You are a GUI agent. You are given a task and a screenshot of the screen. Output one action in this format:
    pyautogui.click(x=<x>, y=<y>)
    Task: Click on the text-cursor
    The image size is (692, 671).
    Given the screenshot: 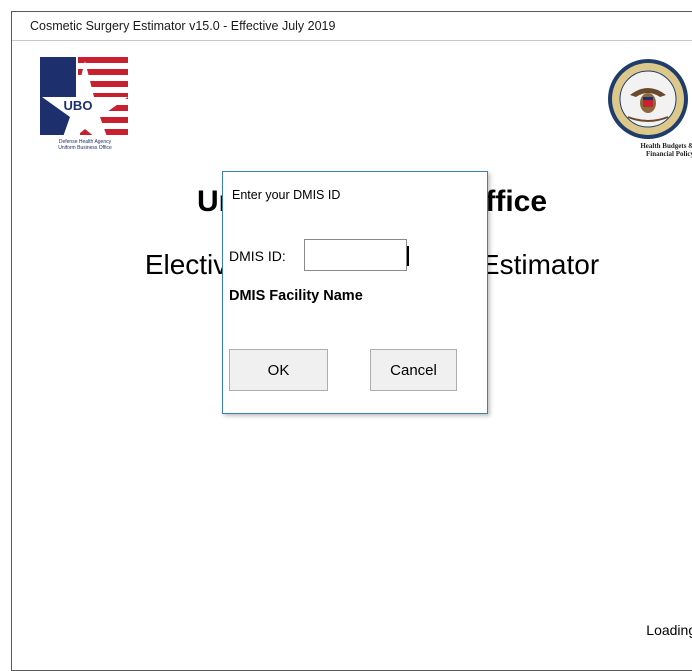 What is the action you would take?
    pyautogui.click(x=408, y=256)
    